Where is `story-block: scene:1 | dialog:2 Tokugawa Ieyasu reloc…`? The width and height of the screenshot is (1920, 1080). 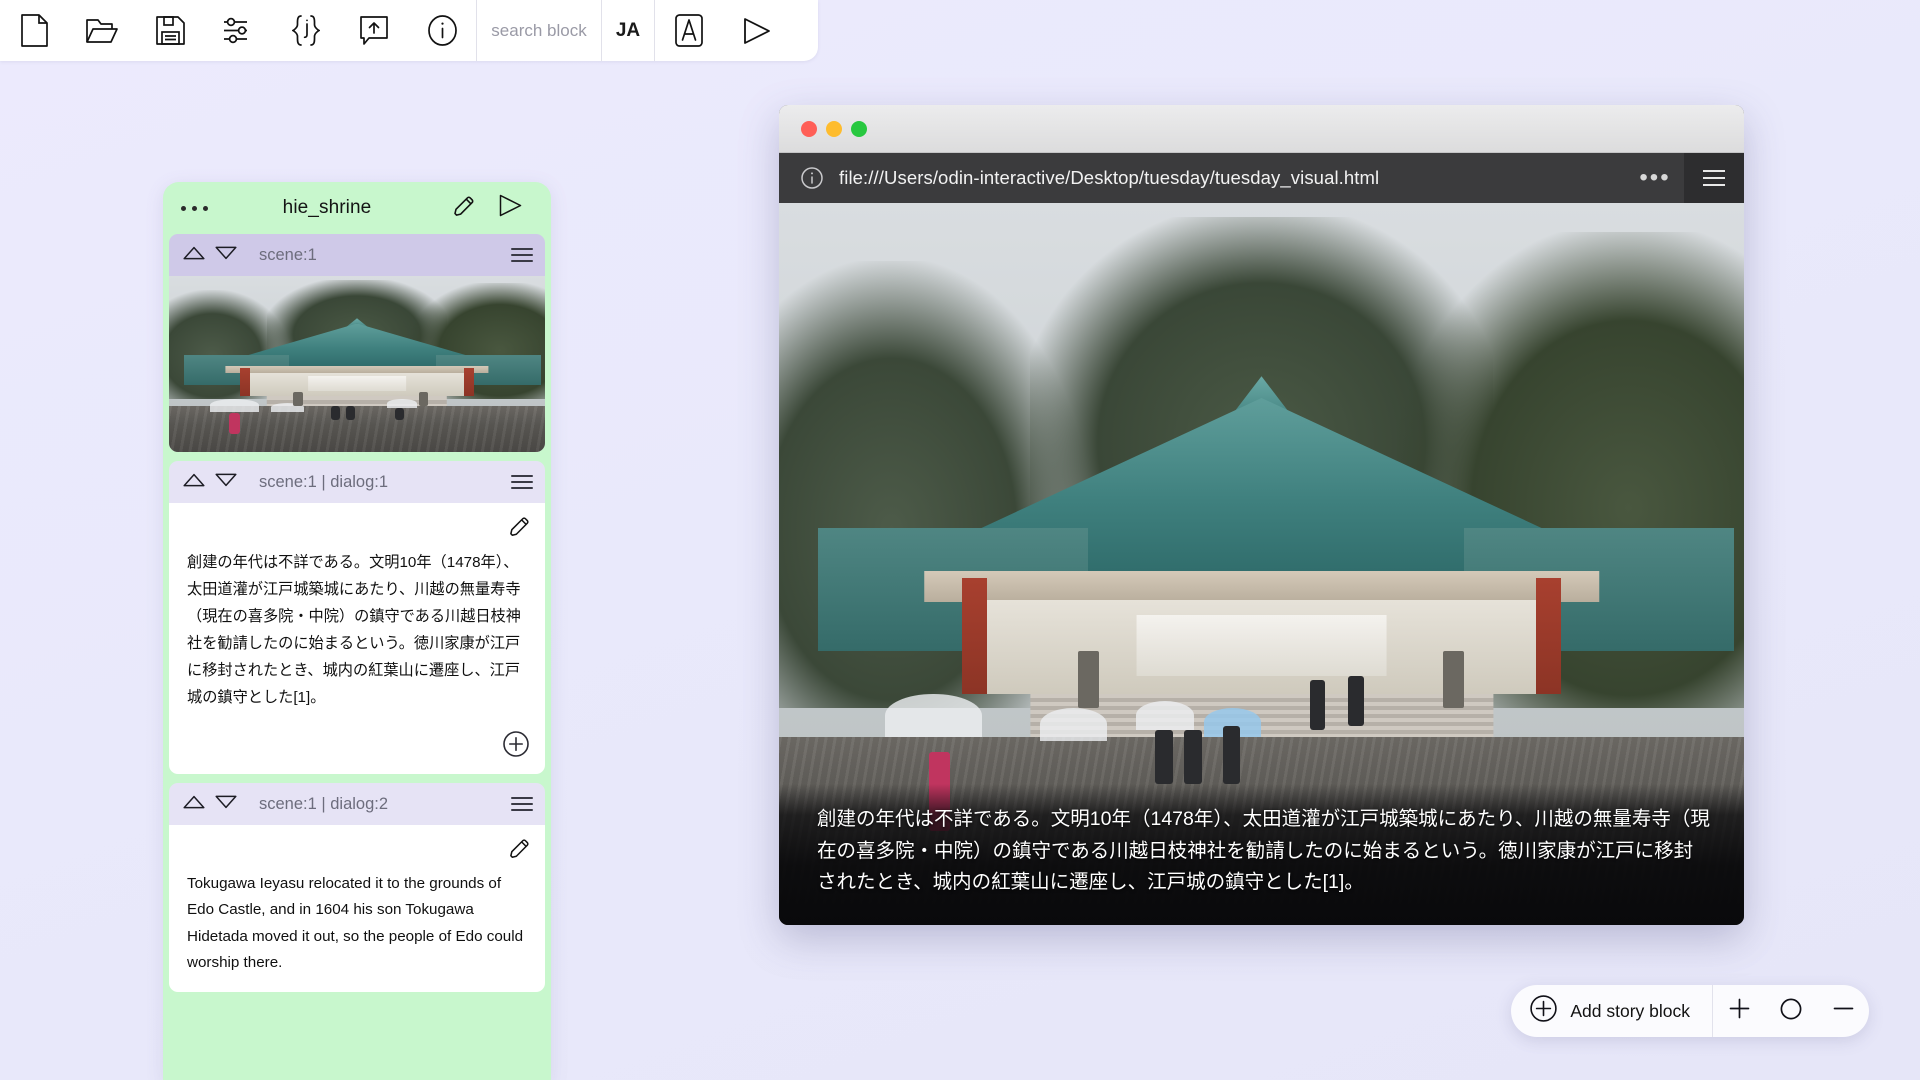
story-block: scene:1 | dialog:2 Tokugawa Ieyasu reloc… is located at coordinates (357, 887).